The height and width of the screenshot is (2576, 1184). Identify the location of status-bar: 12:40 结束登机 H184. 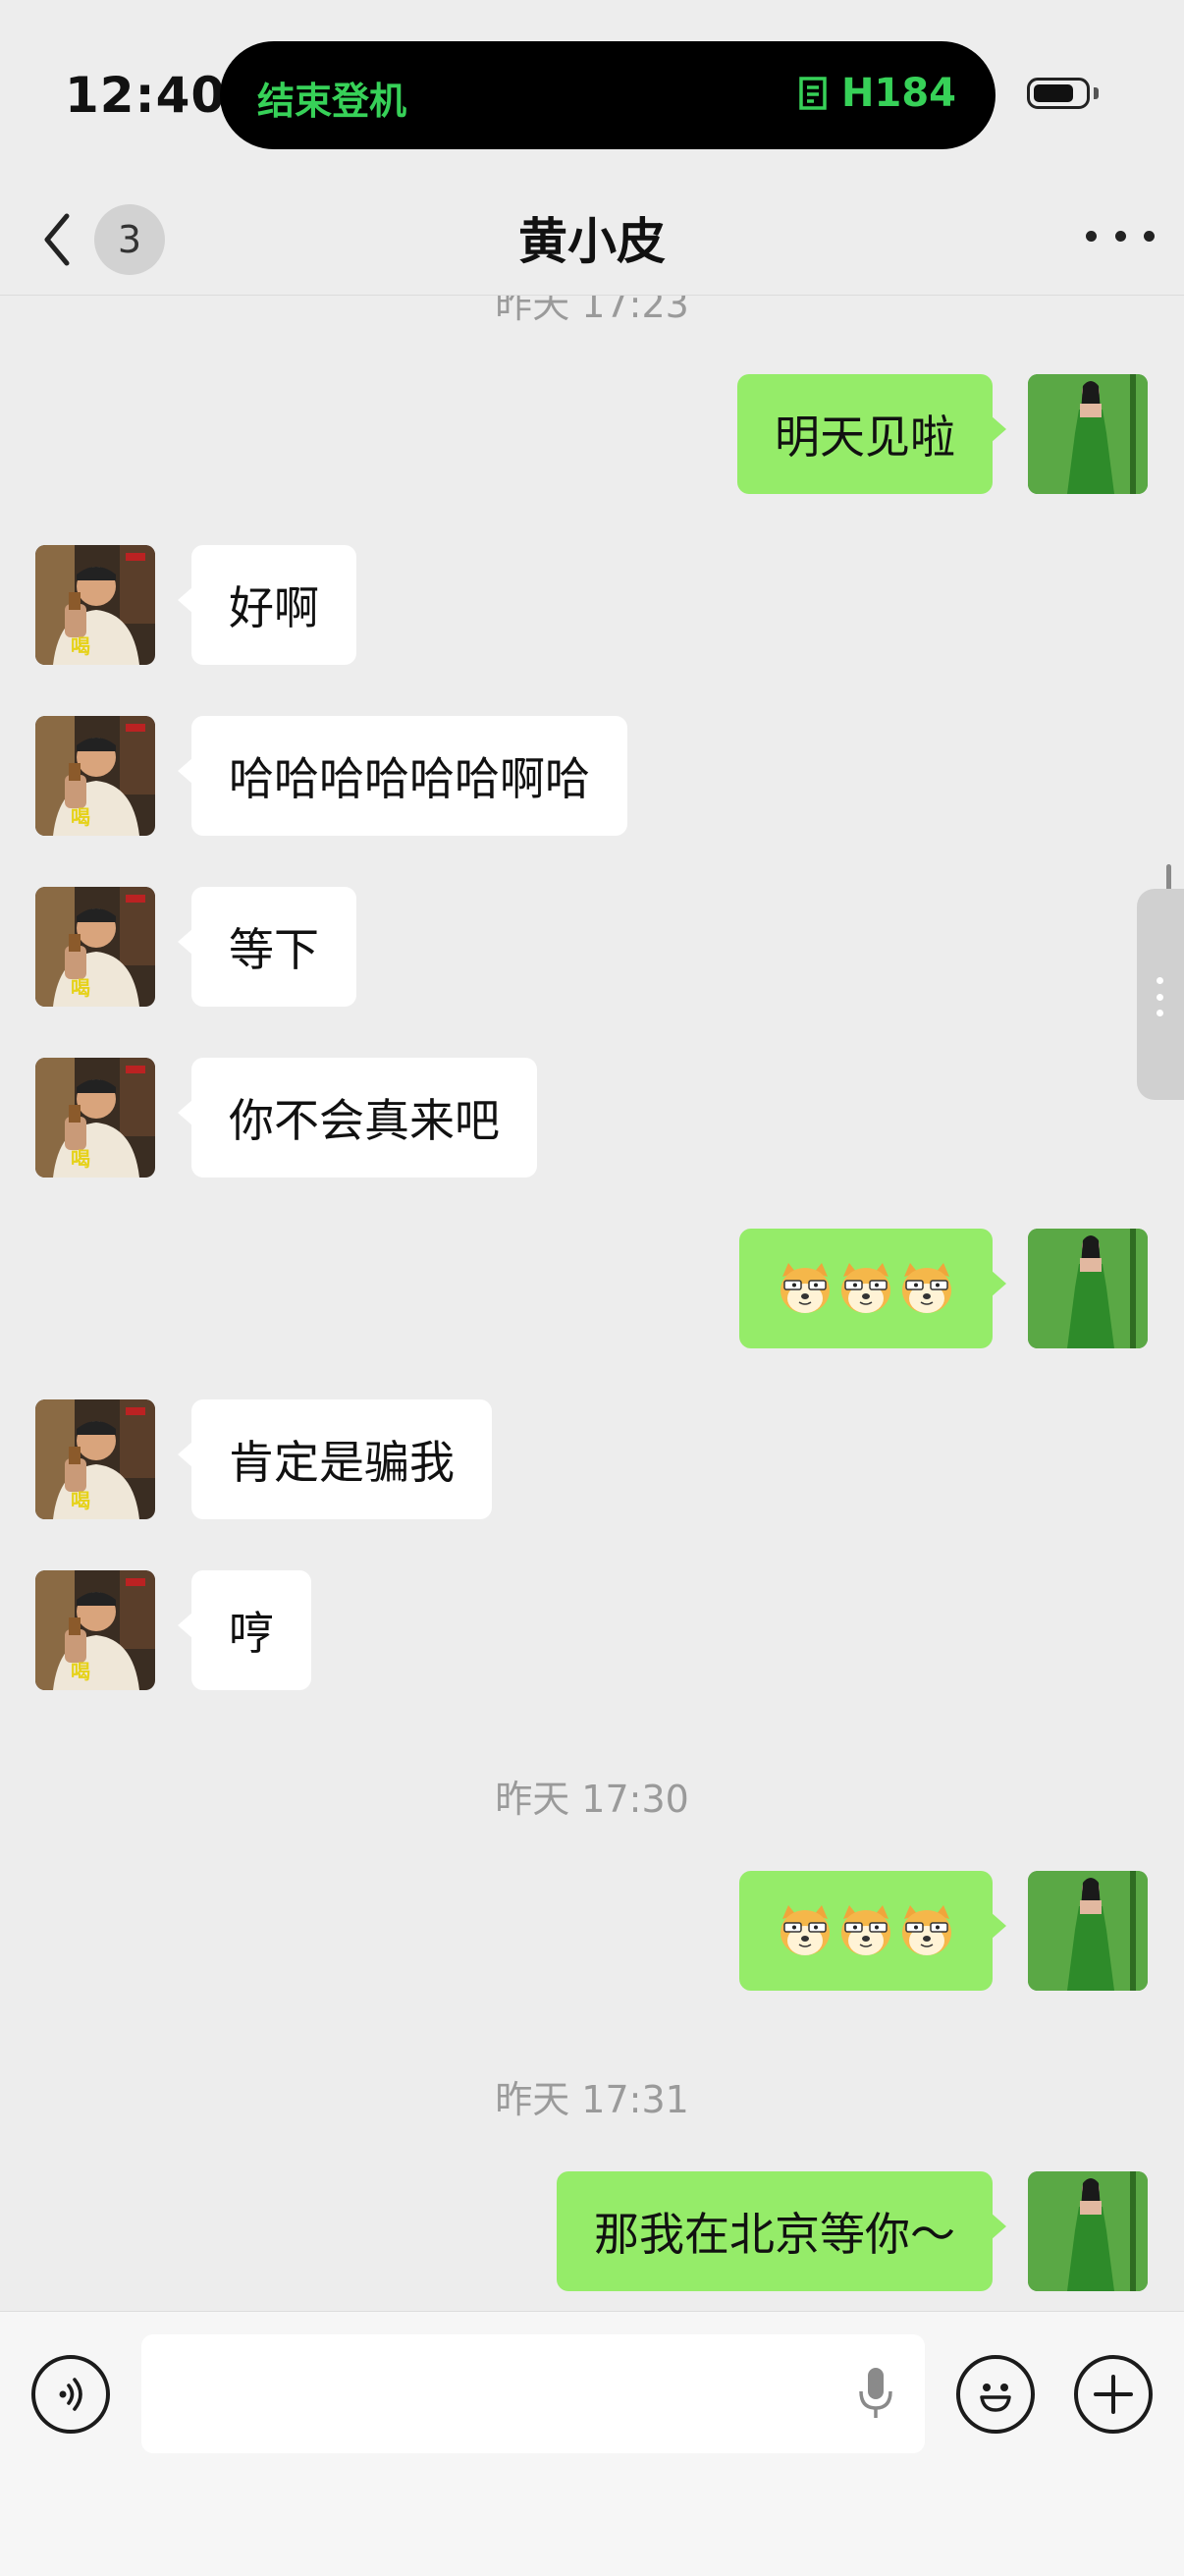
(592, 88).